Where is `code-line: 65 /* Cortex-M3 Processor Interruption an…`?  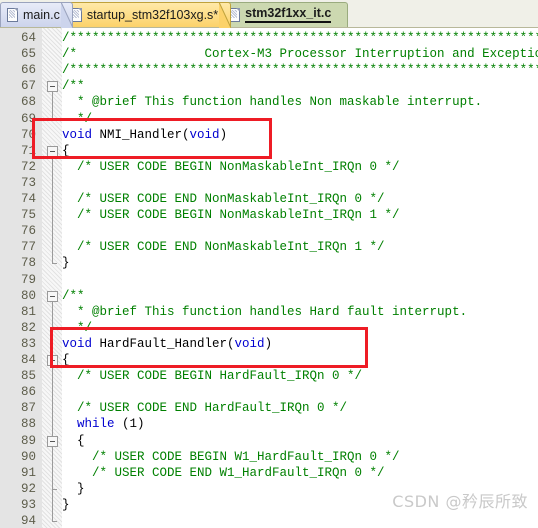
code-line: 65 /* Cortex-M3 Processor Interruption an… is located at coordinates (269, 54).